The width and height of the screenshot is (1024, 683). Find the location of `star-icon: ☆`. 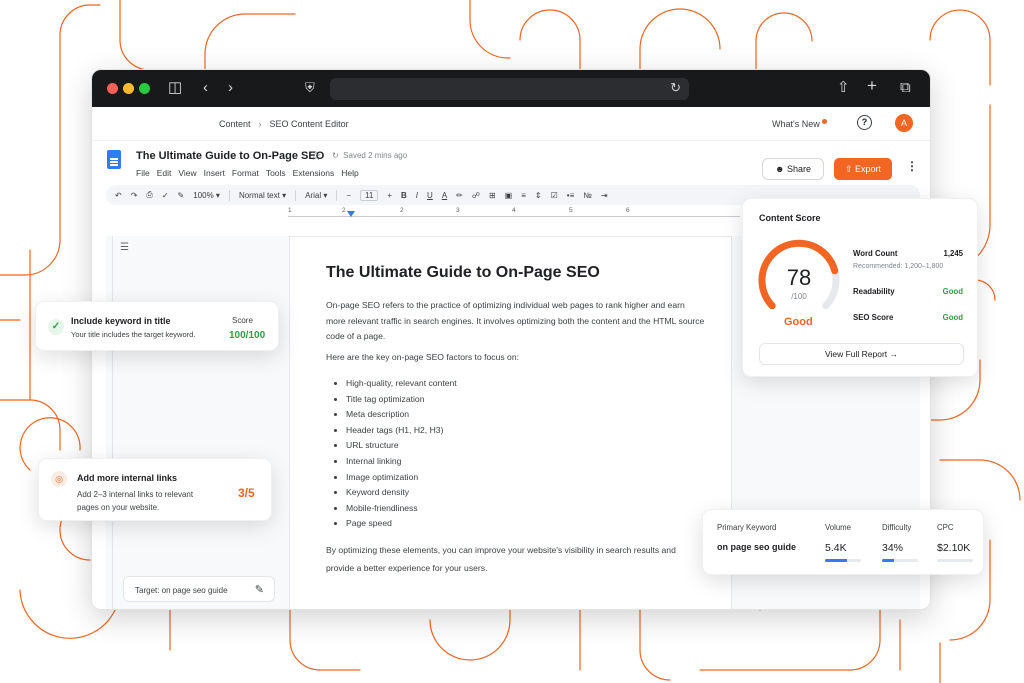

star-icon: ☆ is located at coordinates (316, 156).